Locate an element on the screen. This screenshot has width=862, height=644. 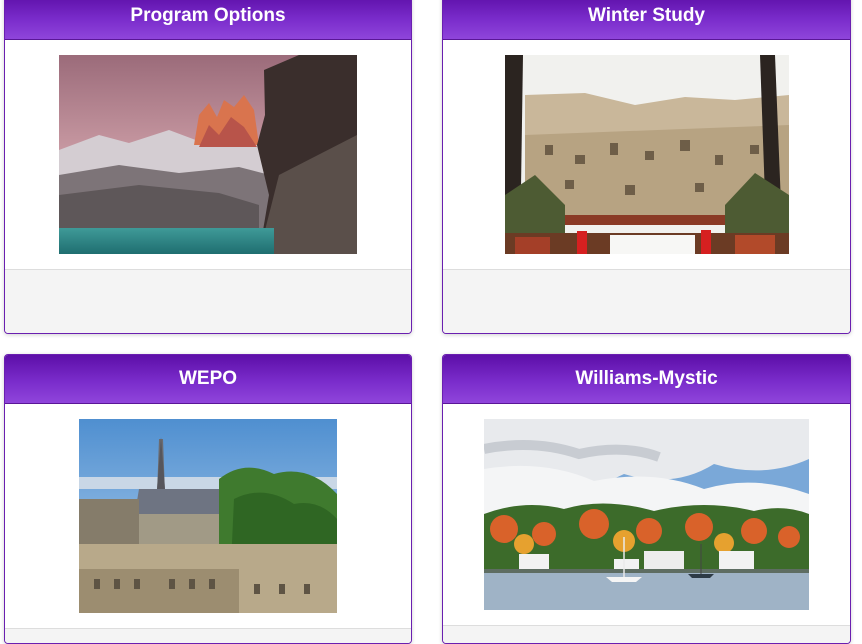
panel-heading: Program Options is located at coordinates (208, 20).